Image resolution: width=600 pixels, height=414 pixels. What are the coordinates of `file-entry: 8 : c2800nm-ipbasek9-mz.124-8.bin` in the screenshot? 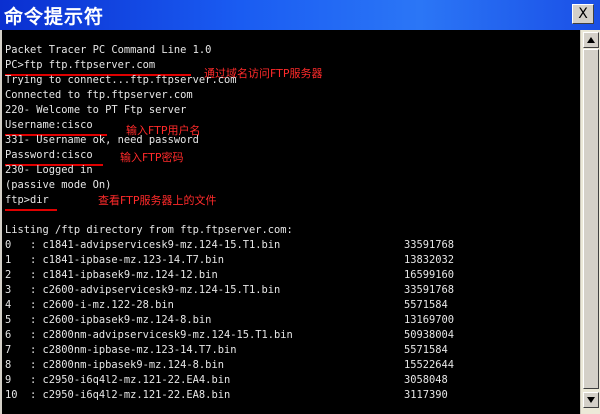 It's located at (114, 365).